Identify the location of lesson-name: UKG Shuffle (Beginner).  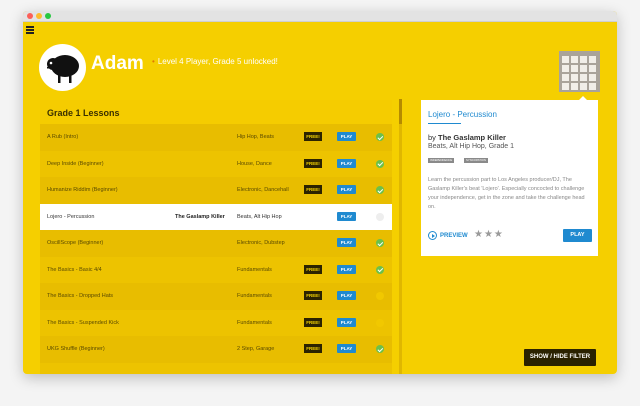
(76, 349).